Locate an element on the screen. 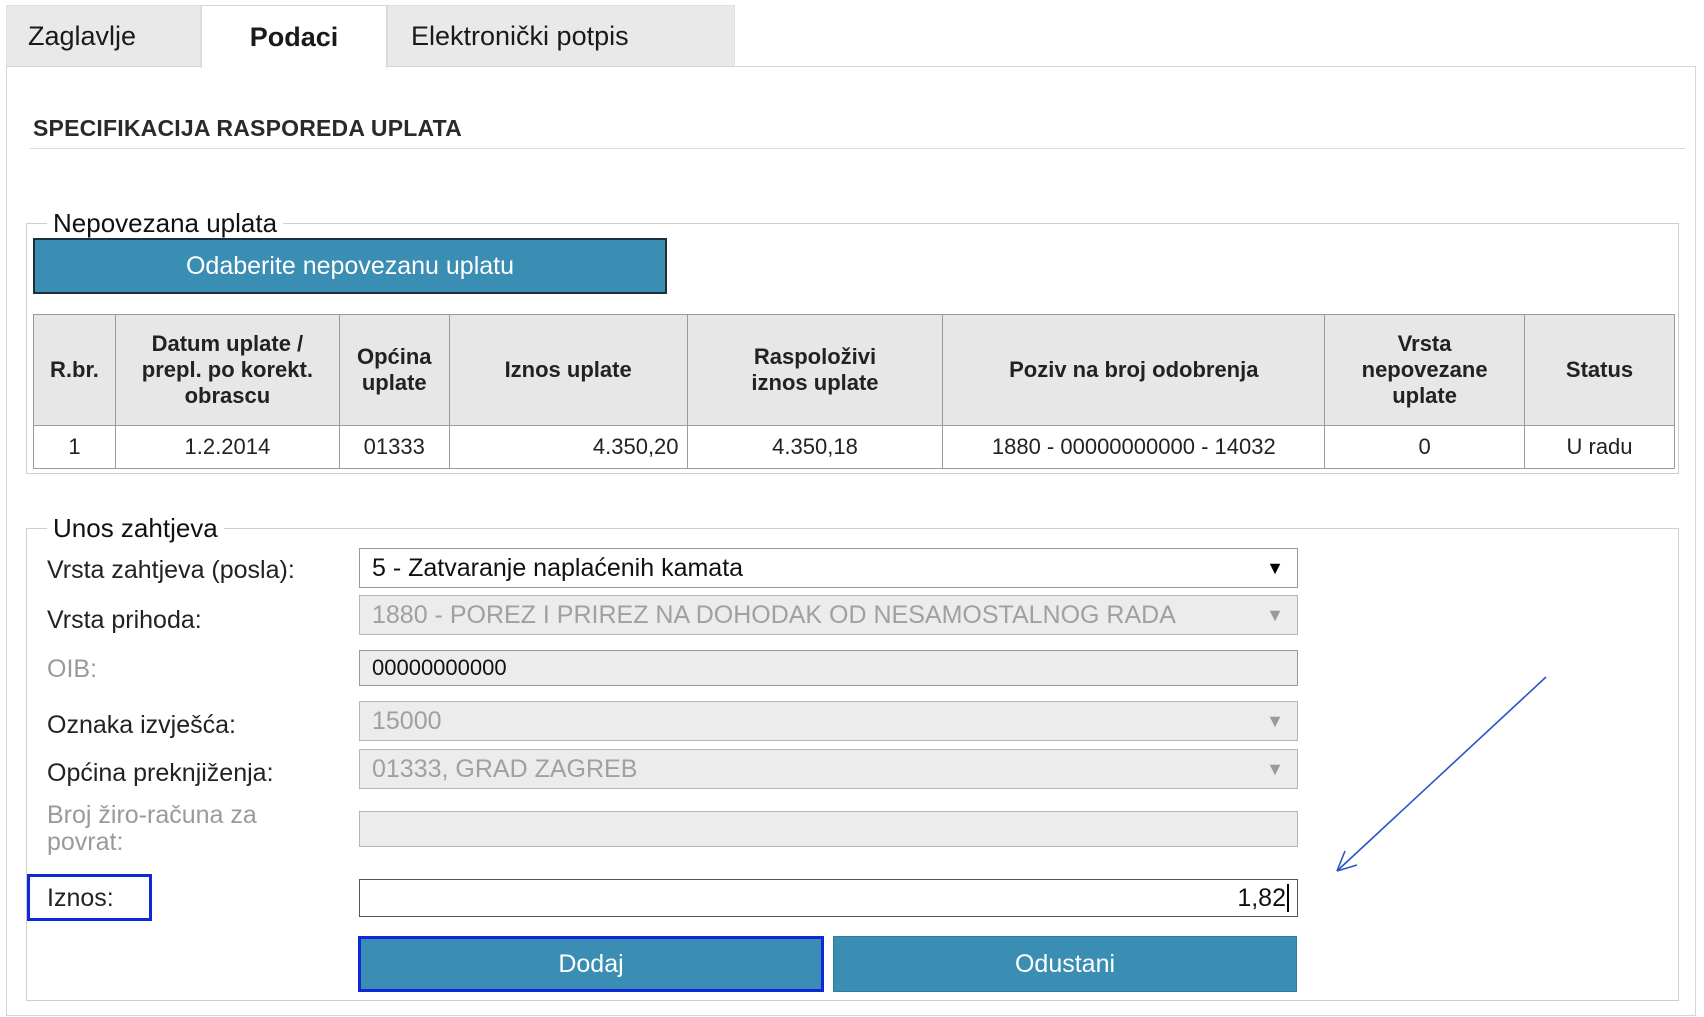 The image size is (1704, 1017). select-unlinked-payment-button: Odaberite nepovezanu uplatu is located at coordinates (350, 266).